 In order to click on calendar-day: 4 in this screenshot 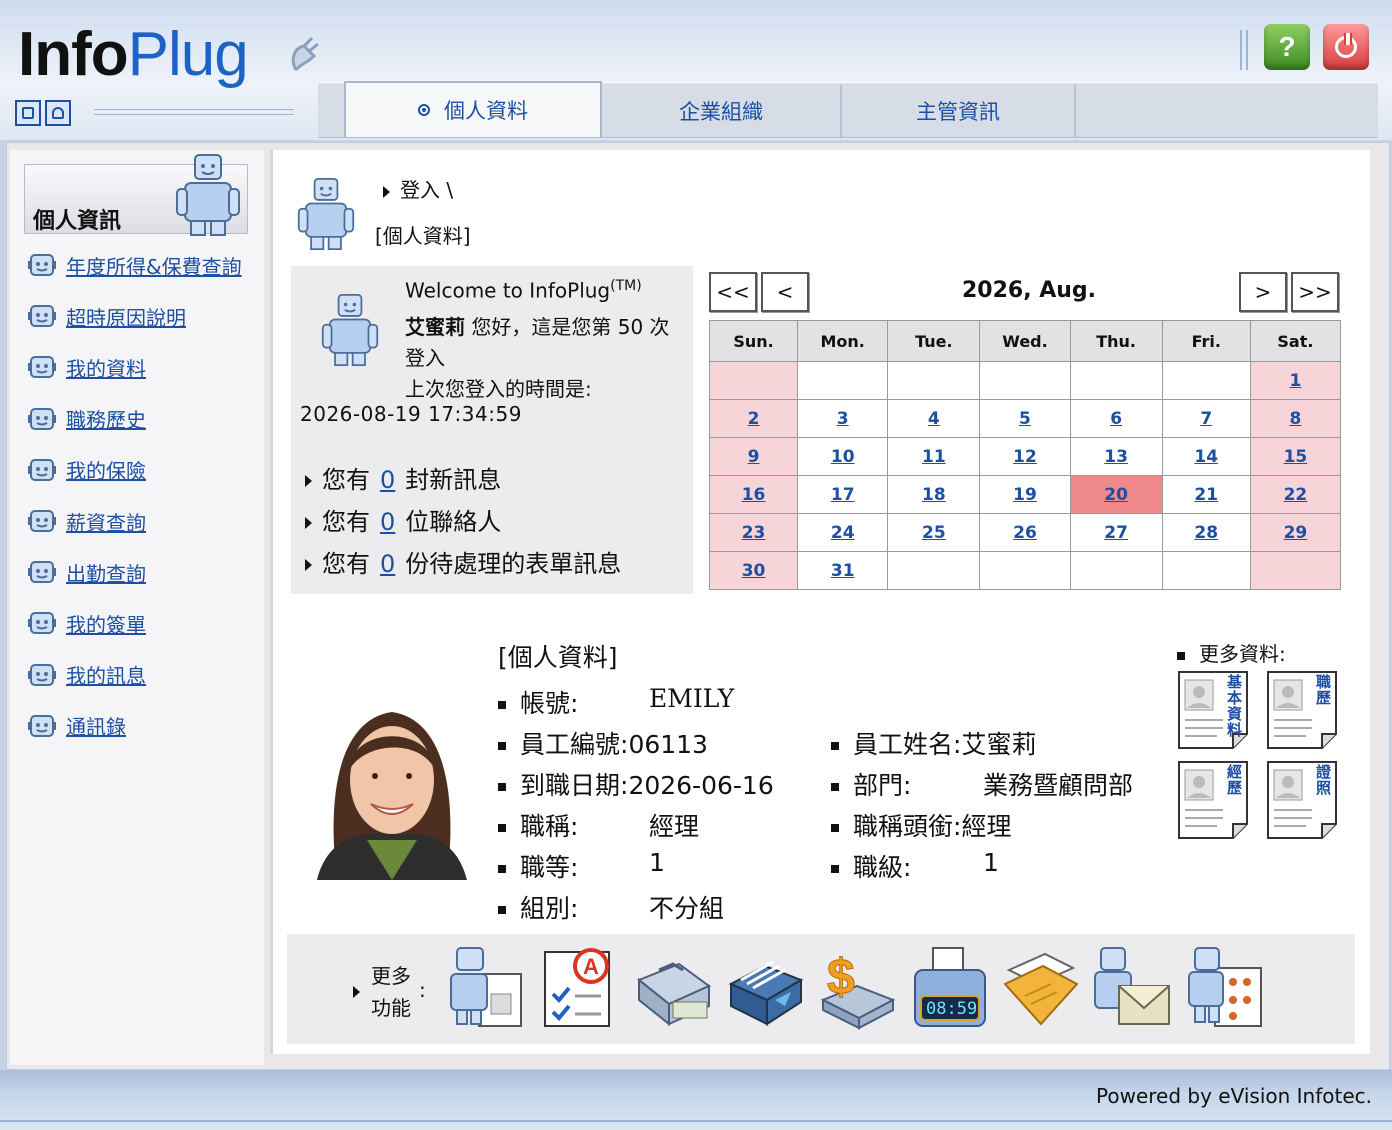, I will do `click(934, 418)`.